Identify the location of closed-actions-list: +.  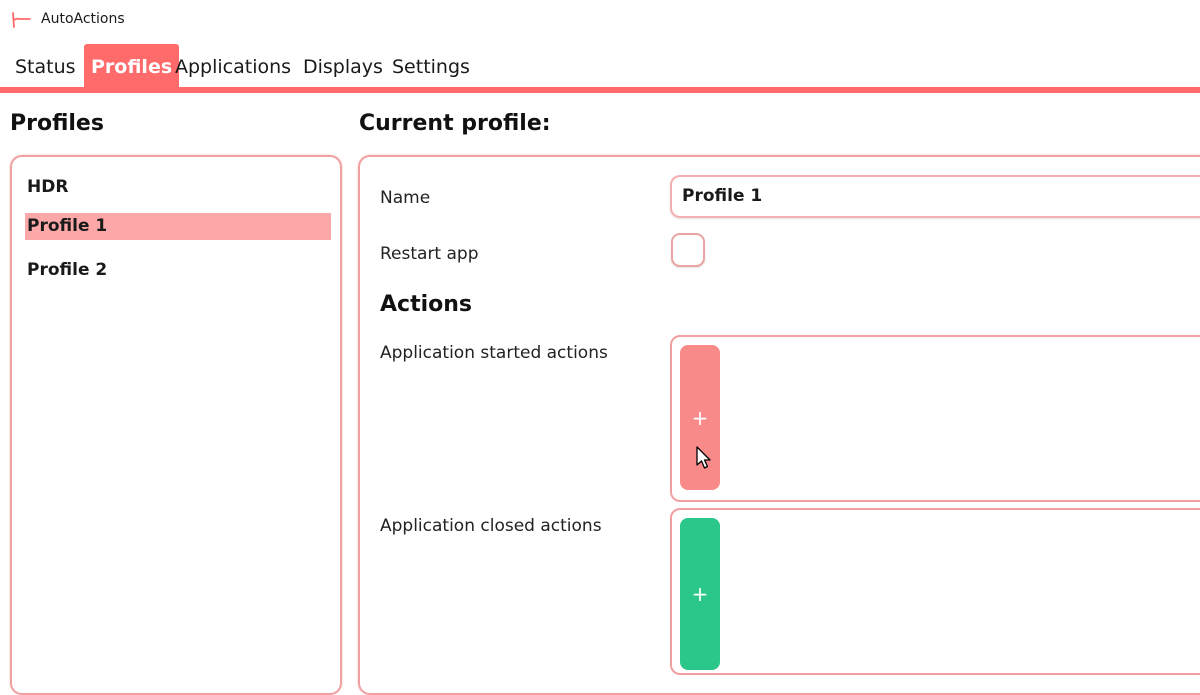
(935, 591).